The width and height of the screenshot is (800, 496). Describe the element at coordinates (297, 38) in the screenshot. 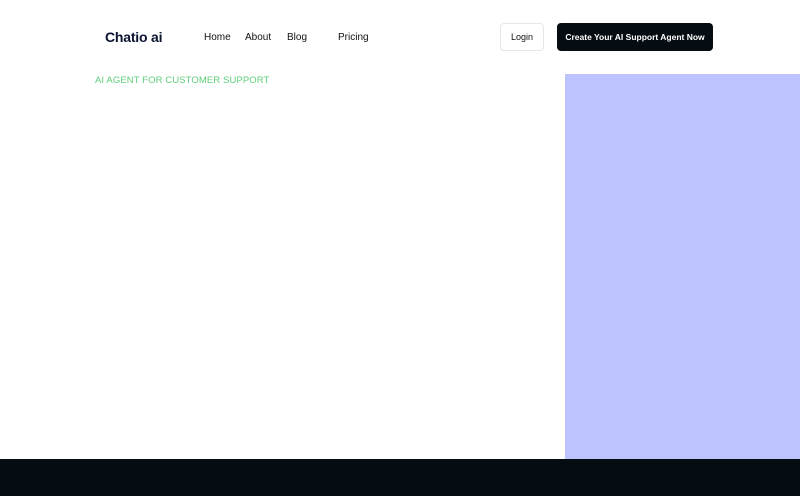

I see `nav-link-blog: Blog` at that location.